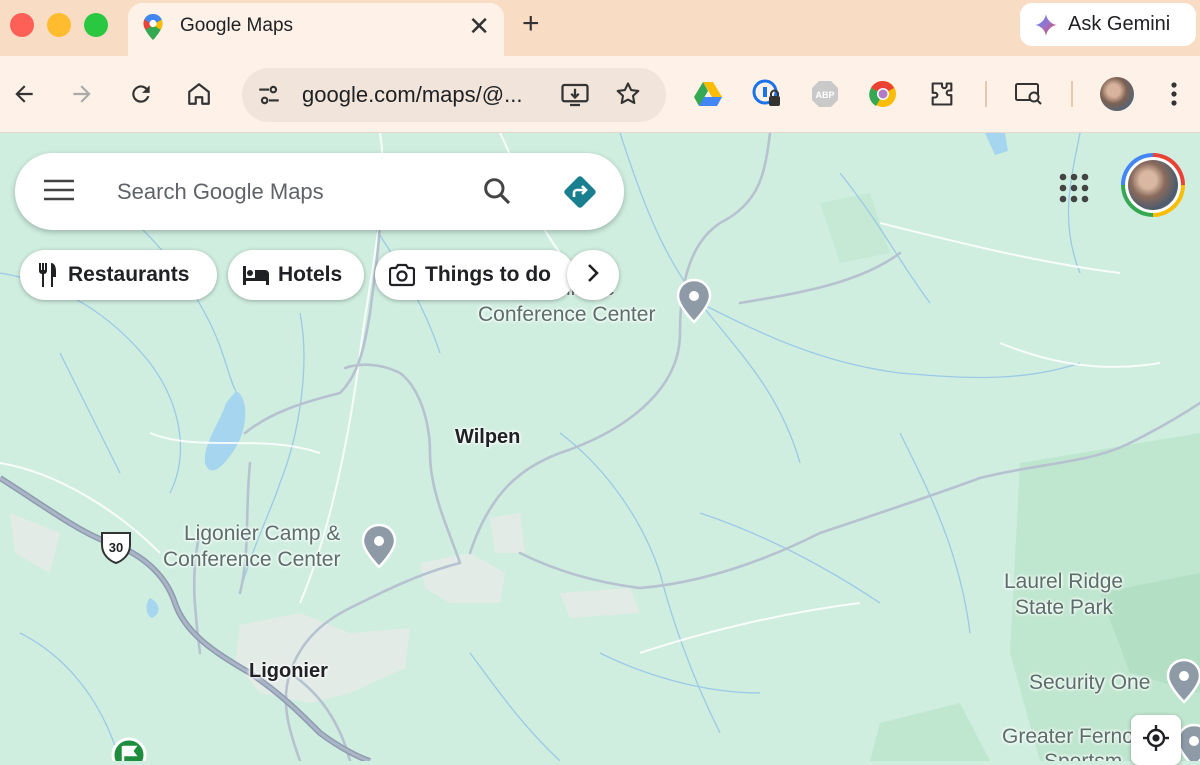 The height and width of the screenshot is (765, 1200). Describe the element at coordinates (942, 94) in the screenshot. I see `extensions-puzzle-icon` at that location.